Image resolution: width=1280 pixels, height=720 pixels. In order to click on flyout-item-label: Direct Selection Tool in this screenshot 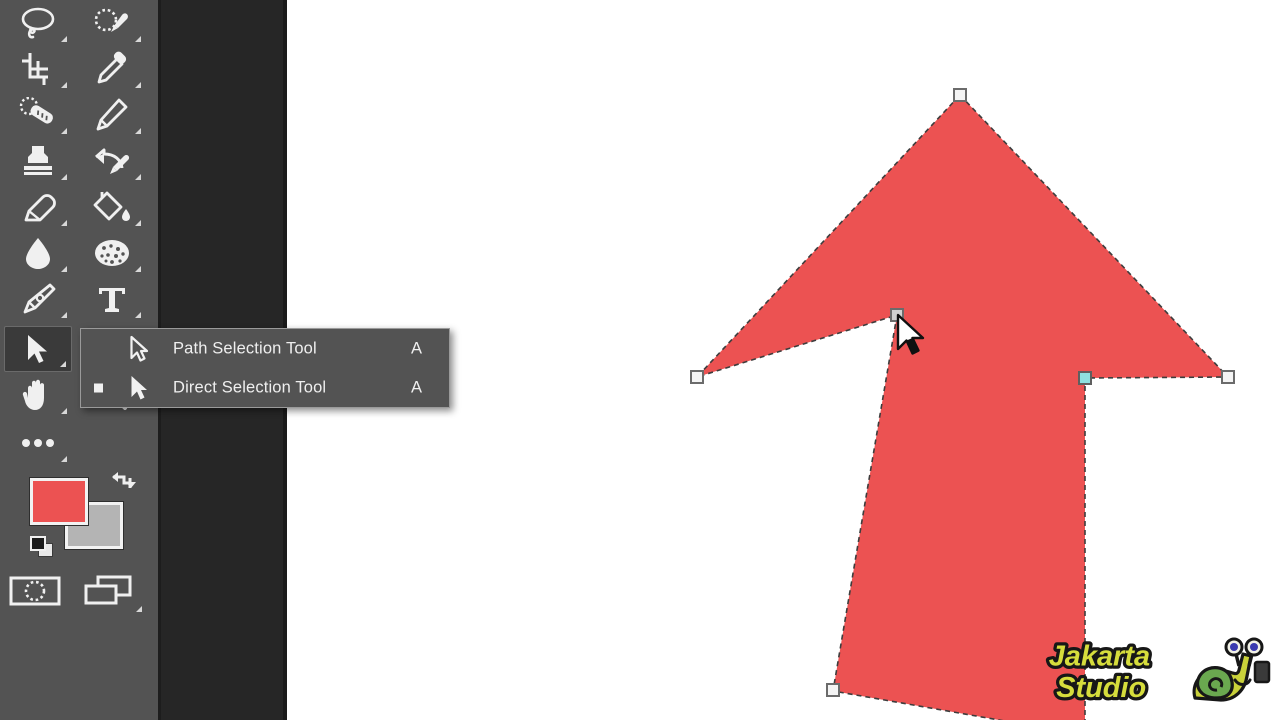, I will do `click(250, 387)`.